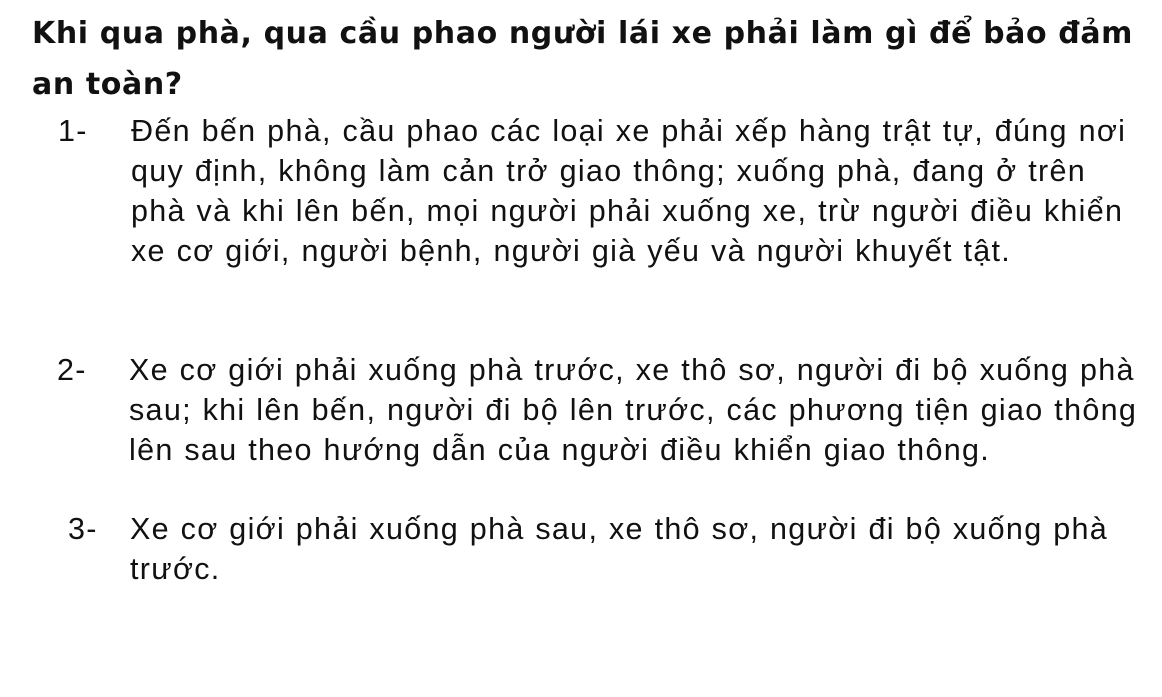  Describe the element at coordinates (83, 529) in the screenshot. I see `answer-number: 3-` at that location.